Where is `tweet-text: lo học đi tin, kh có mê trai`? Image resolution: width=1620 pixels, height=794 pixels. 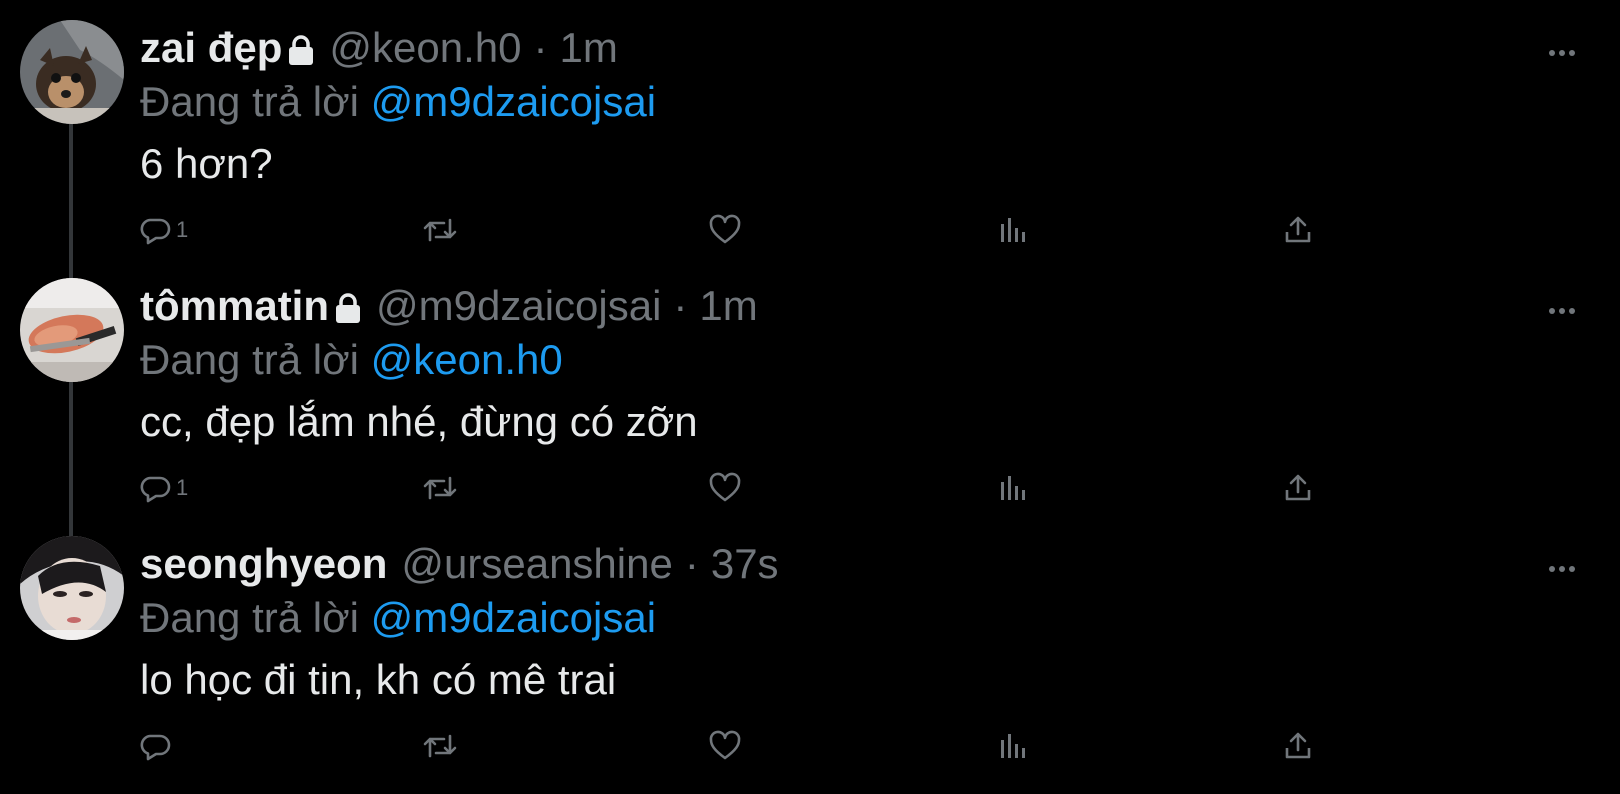
tweet-text: lo học đi tin, kh có mê trai is located at coordinates (378, 679).